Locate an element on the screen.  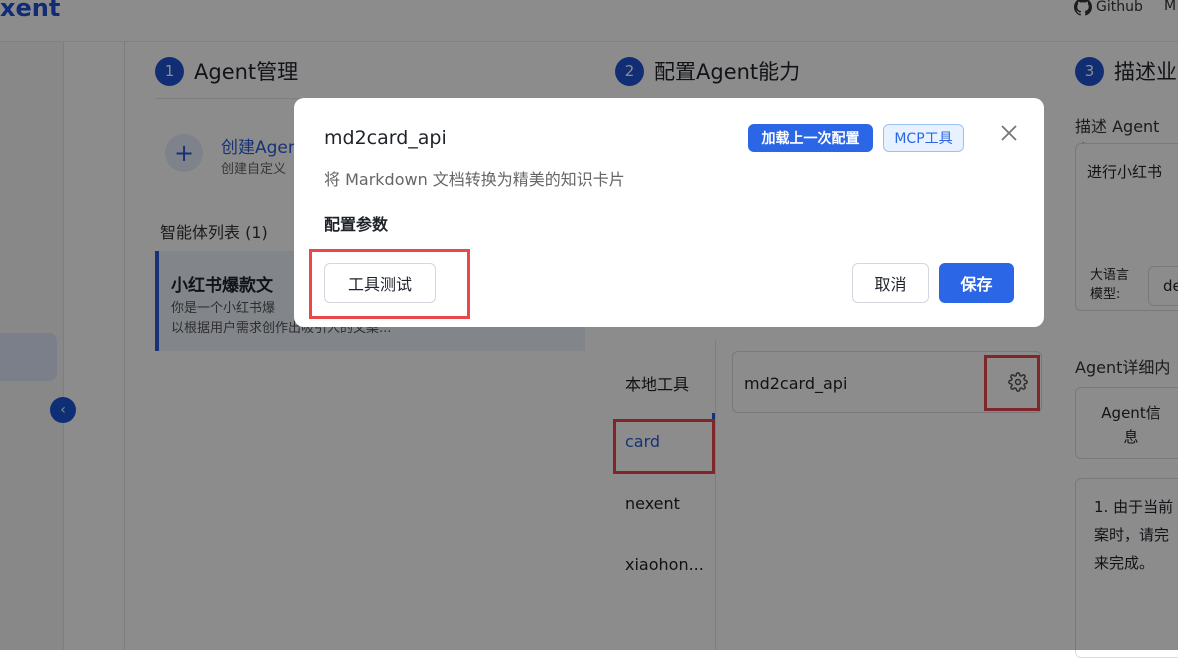
load-last-config-button: 加载上一次配置 is located at coordinates (810, 138).